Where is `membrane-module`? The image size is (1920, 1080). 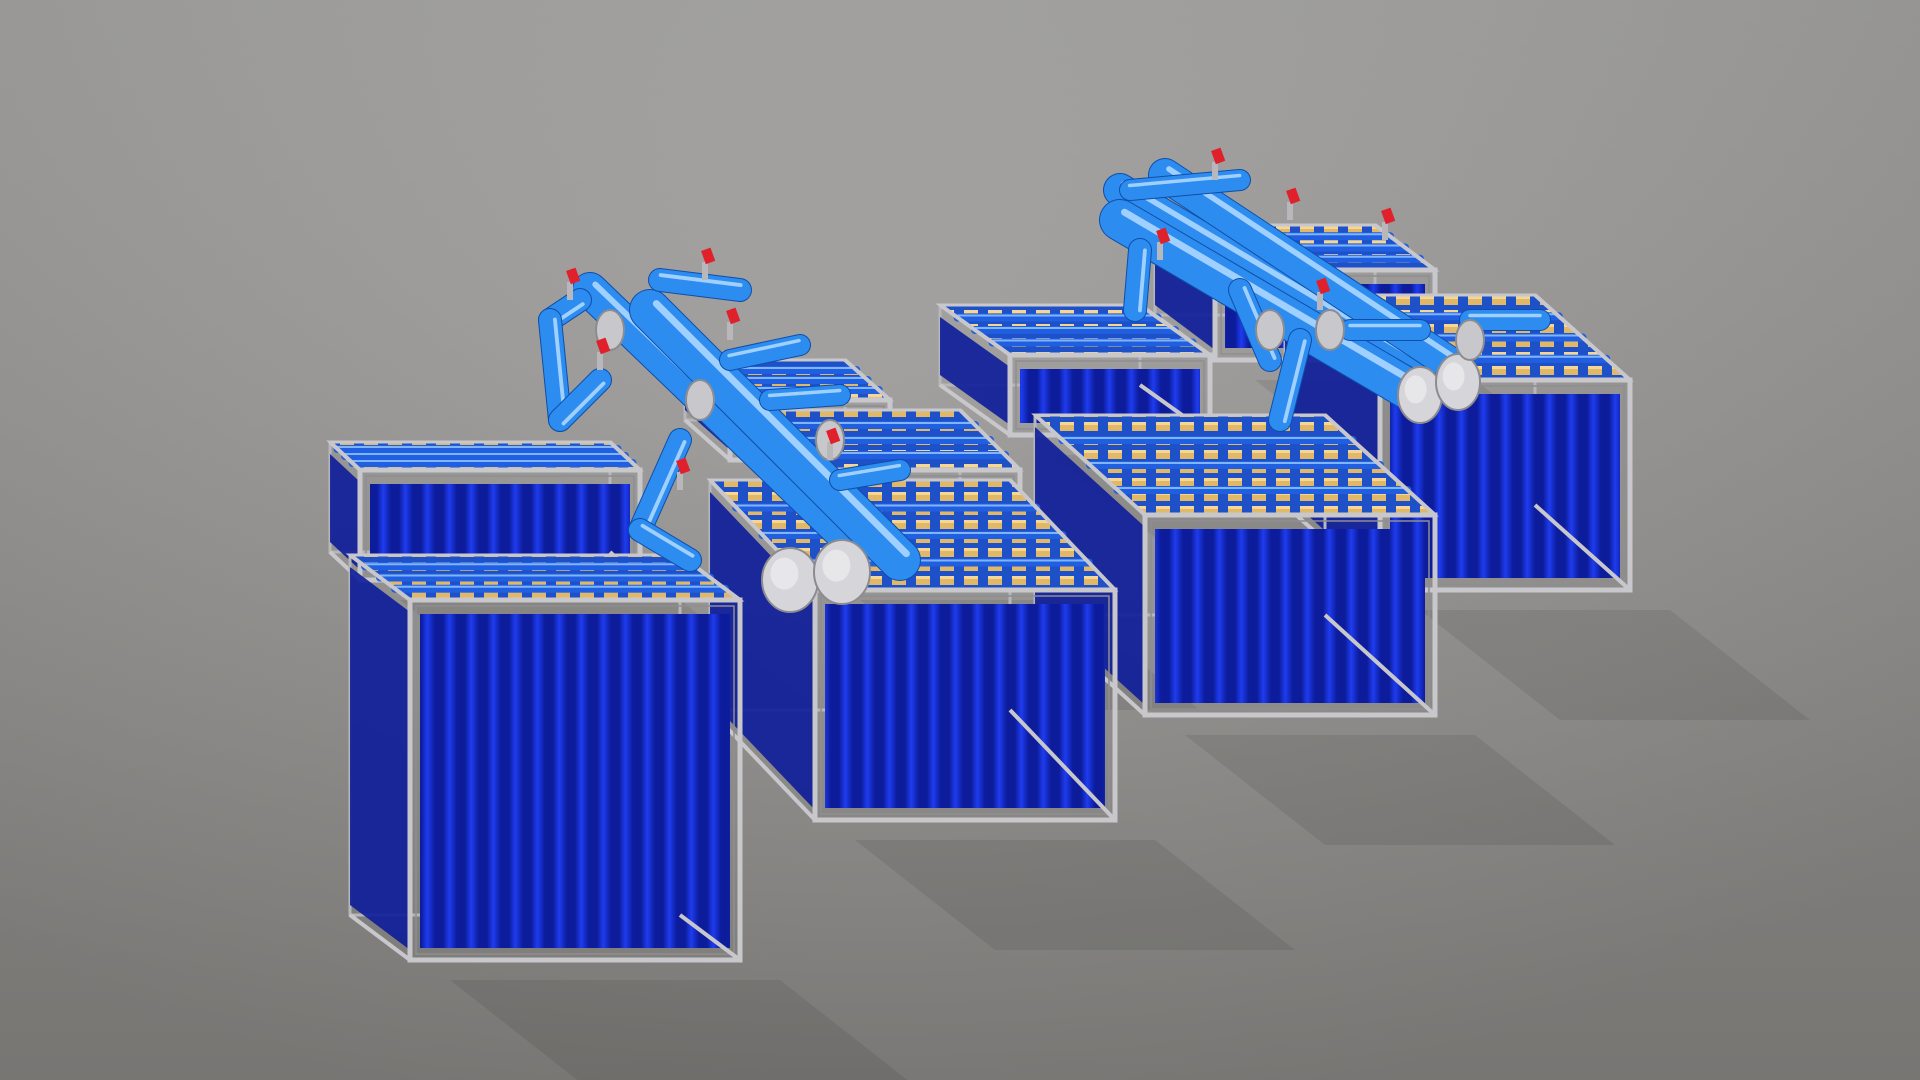 membrane-module is located at coordinates (545, 758).